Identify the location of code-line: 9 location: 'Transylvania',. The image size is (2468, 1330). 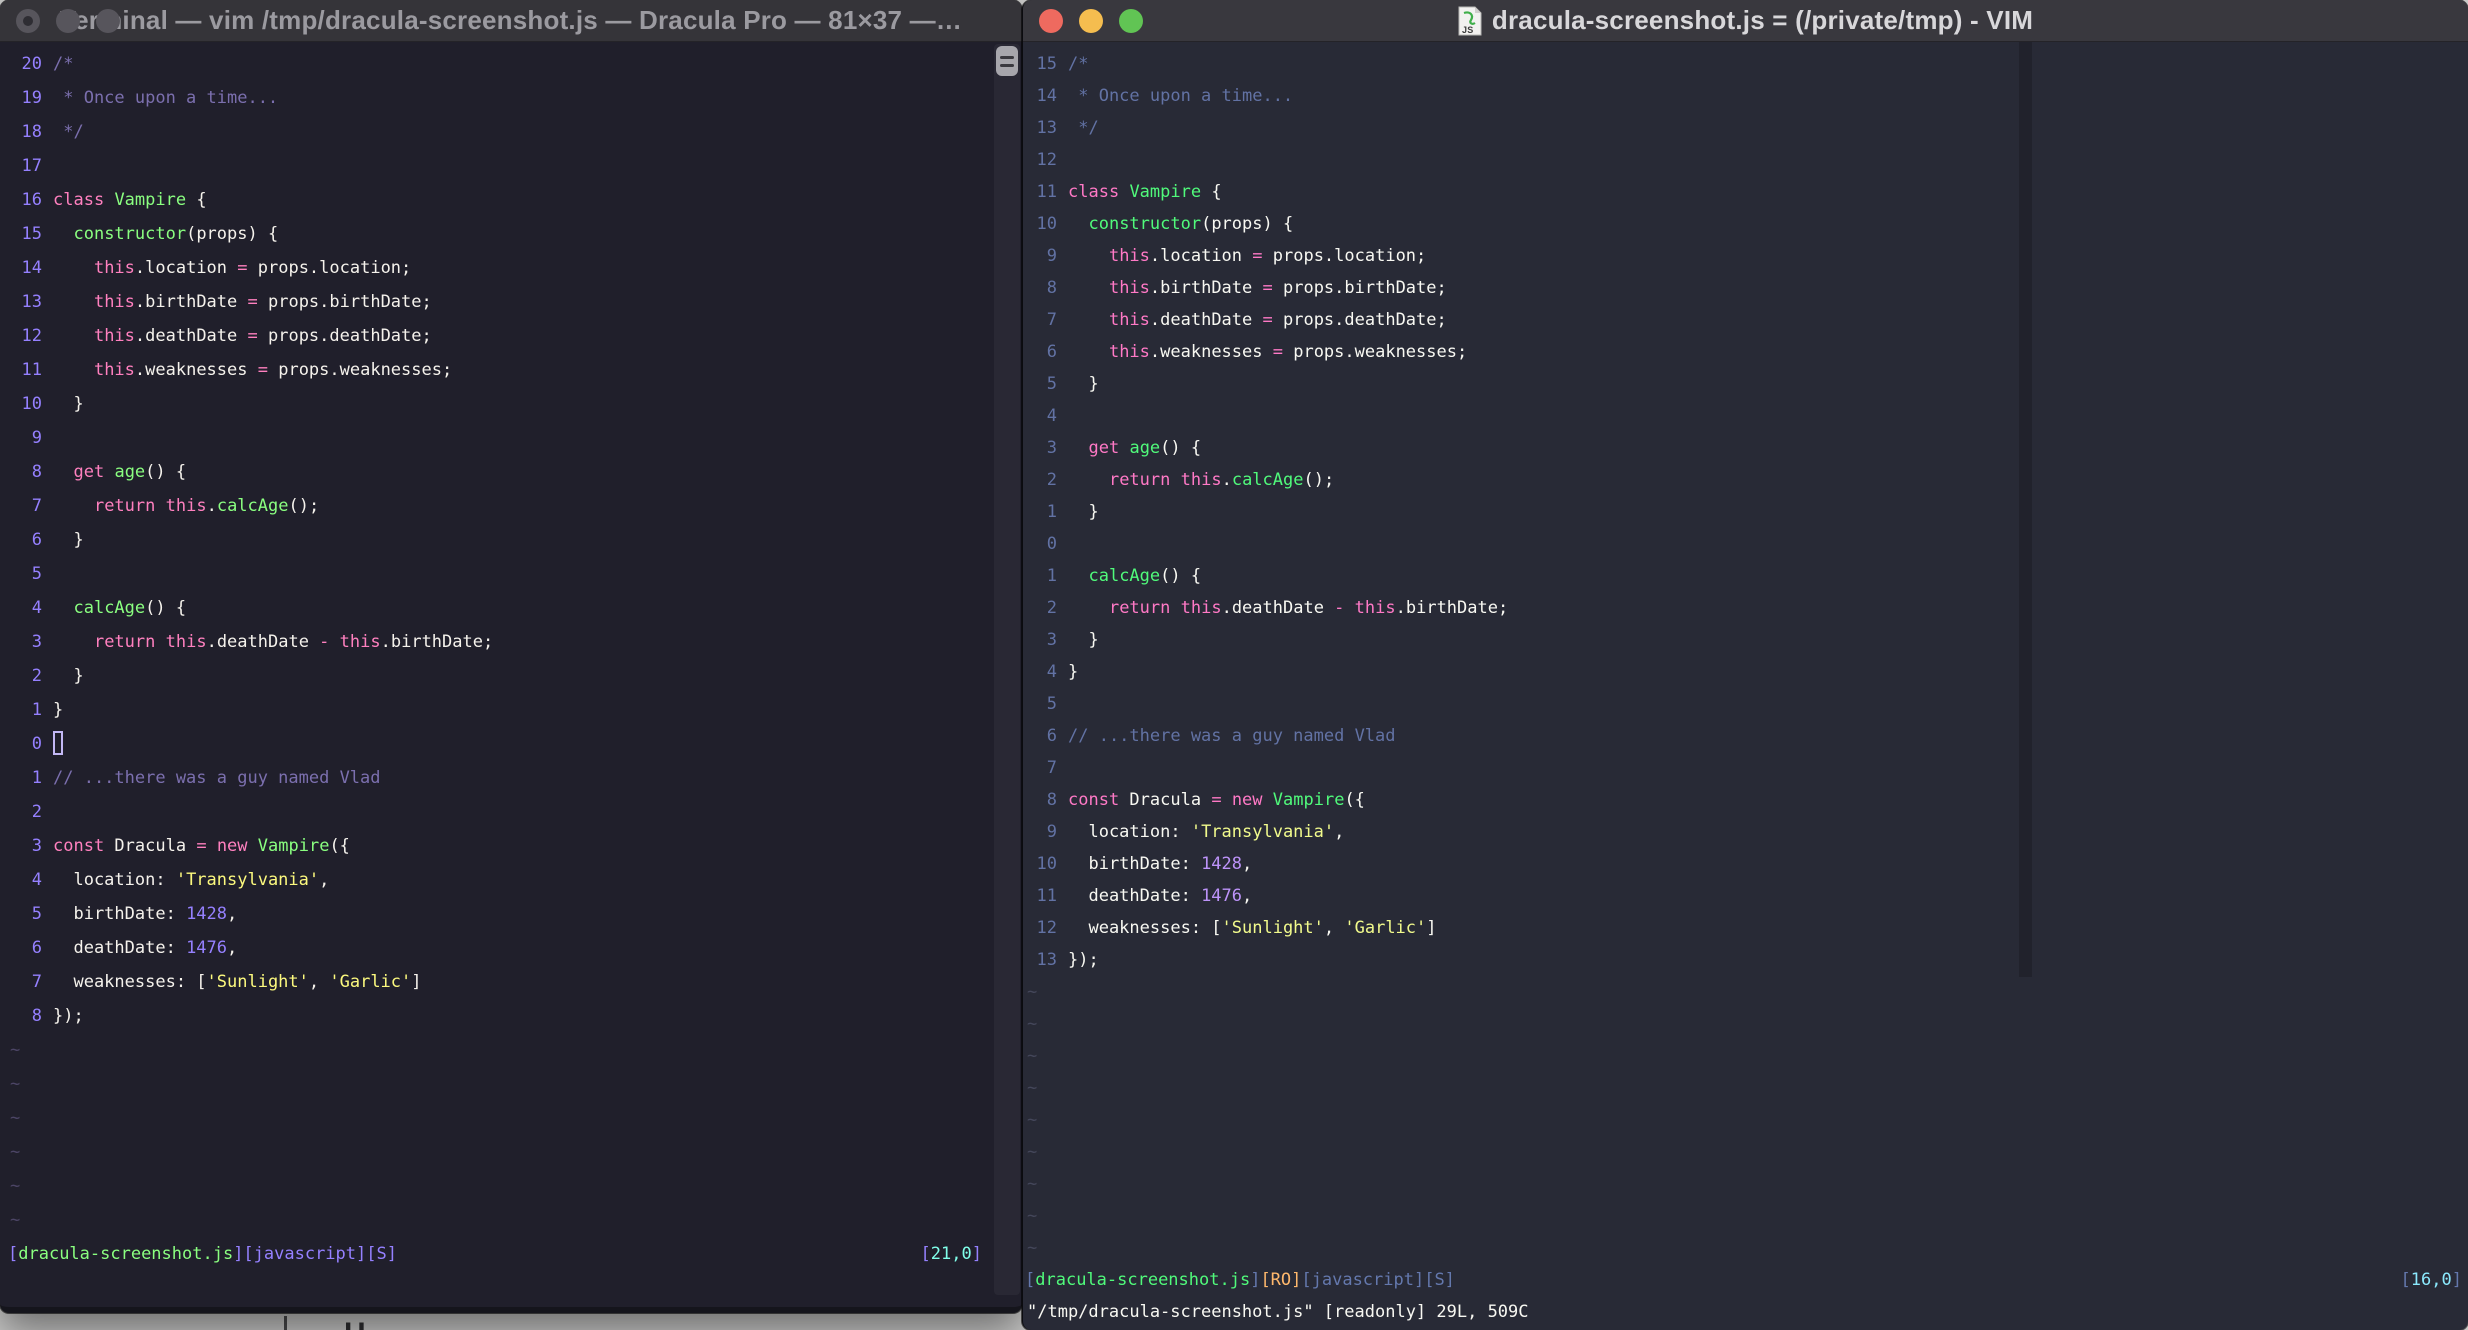
(1746, 832).